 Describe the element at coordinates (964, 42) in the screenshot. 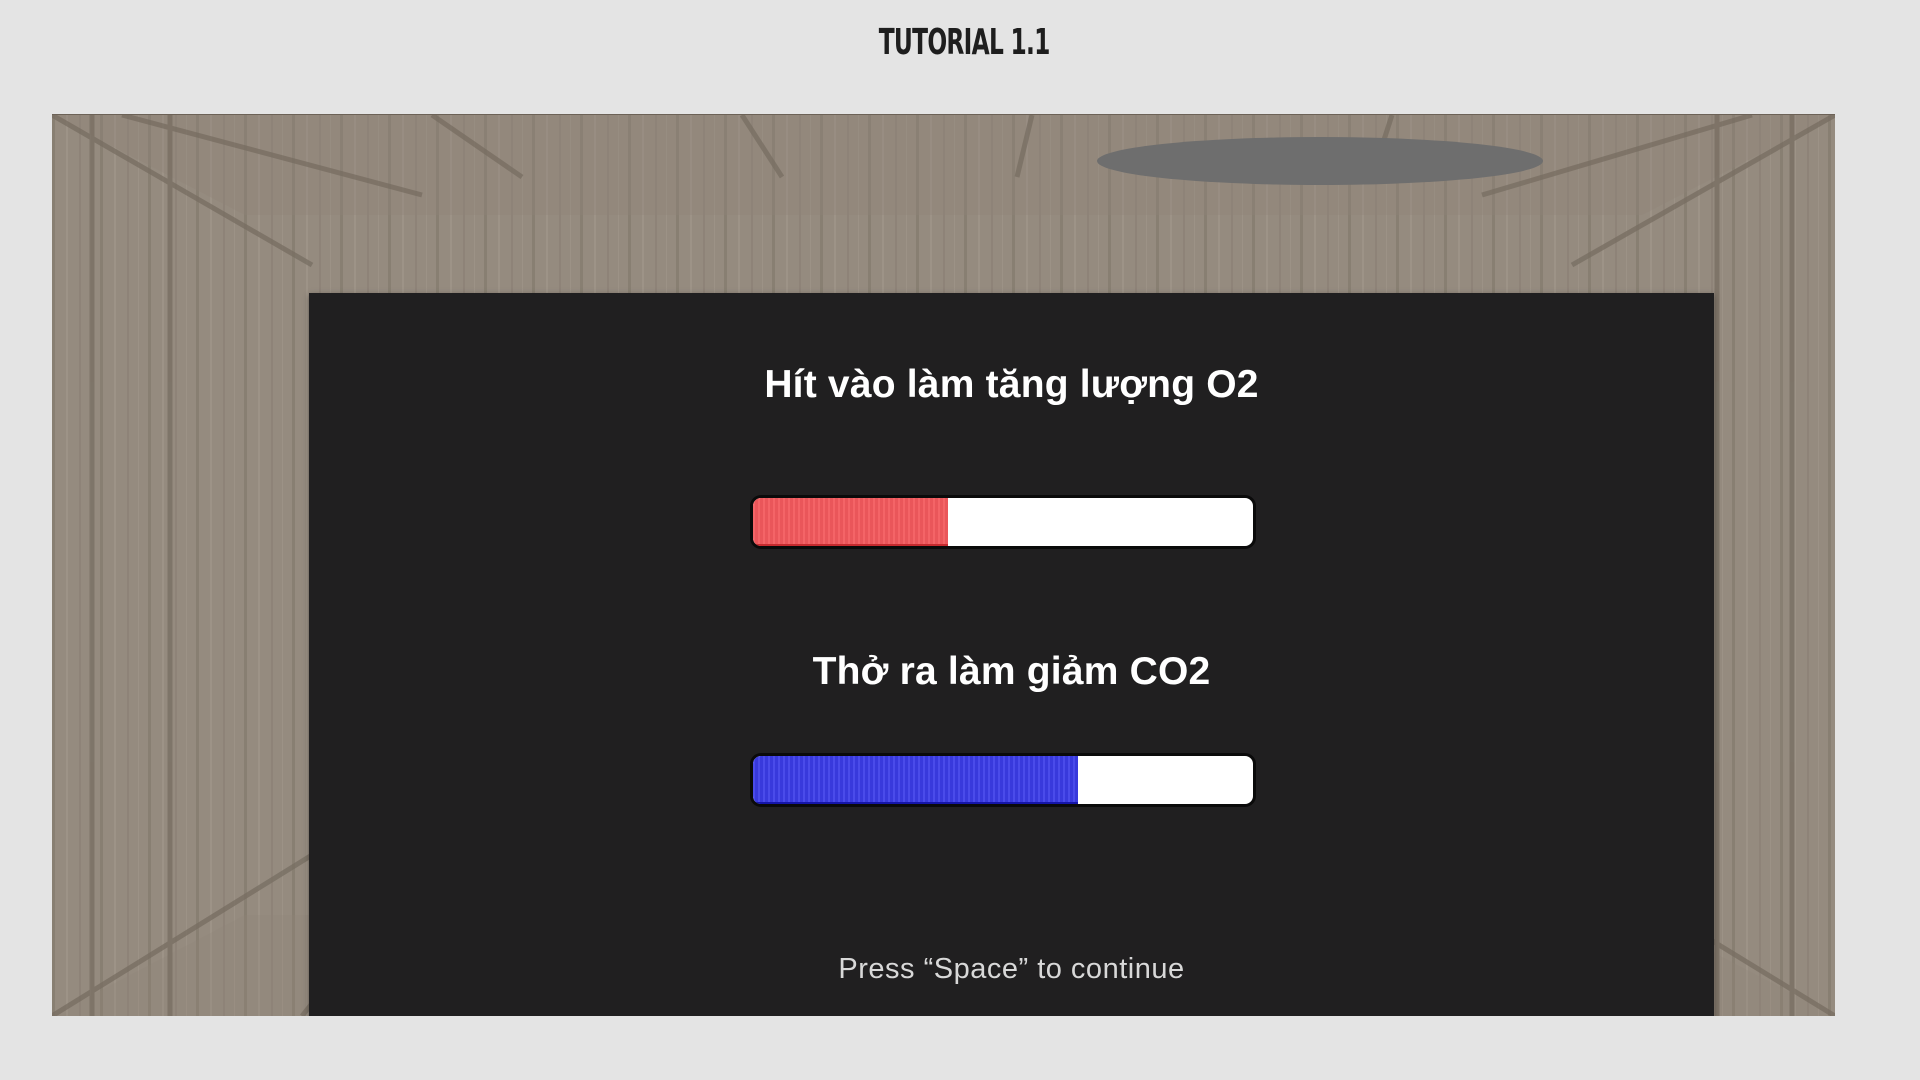

I see `page-title: TUTORIAL 1.1` at that location.